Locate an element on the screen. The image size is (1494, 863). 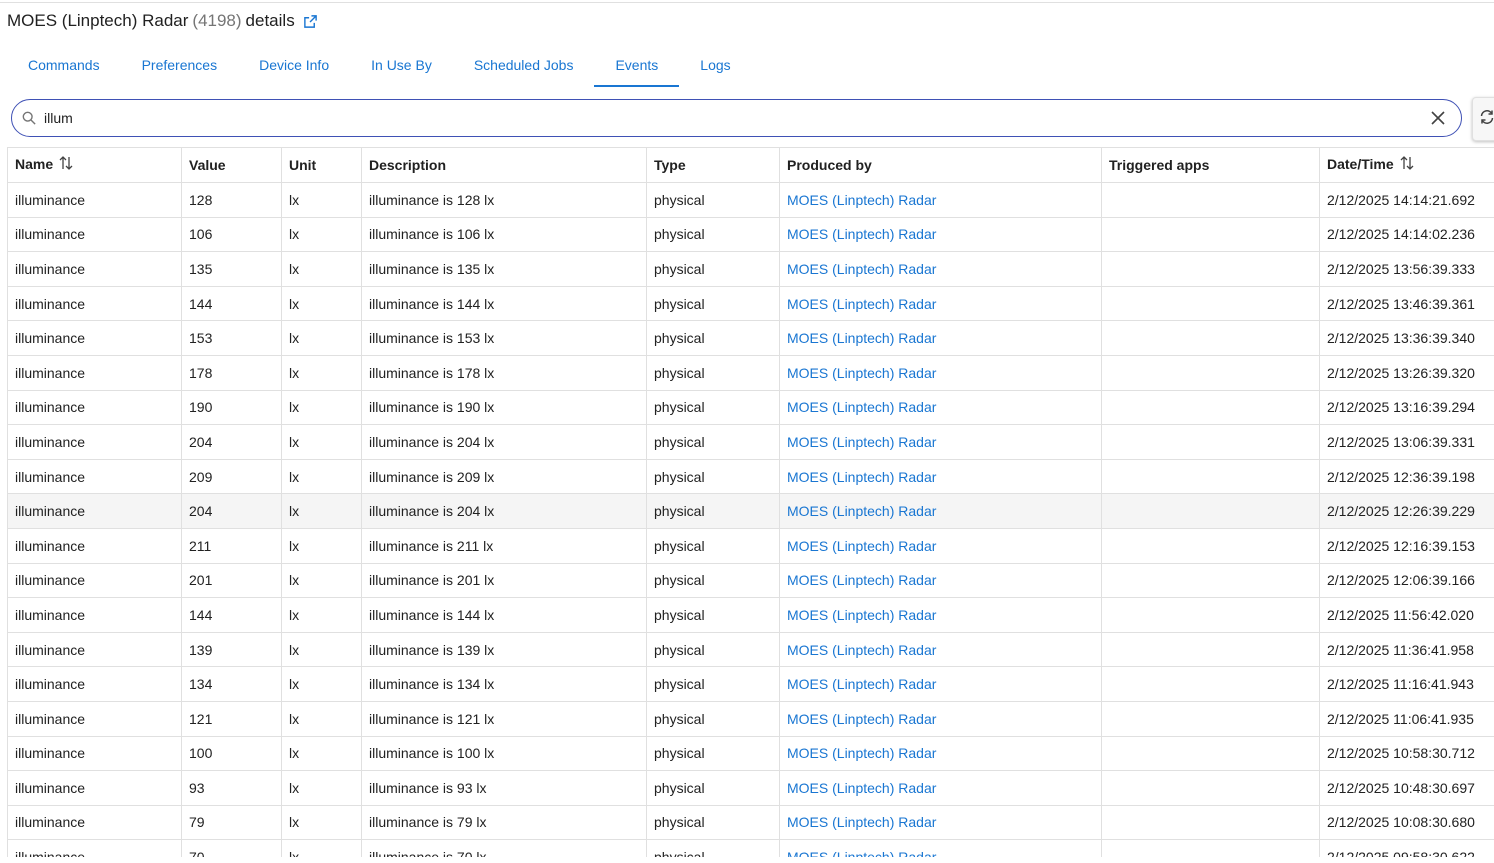
tab-scheduled-jobs: Scheduled Jobs is located at coordinates (524, 66).